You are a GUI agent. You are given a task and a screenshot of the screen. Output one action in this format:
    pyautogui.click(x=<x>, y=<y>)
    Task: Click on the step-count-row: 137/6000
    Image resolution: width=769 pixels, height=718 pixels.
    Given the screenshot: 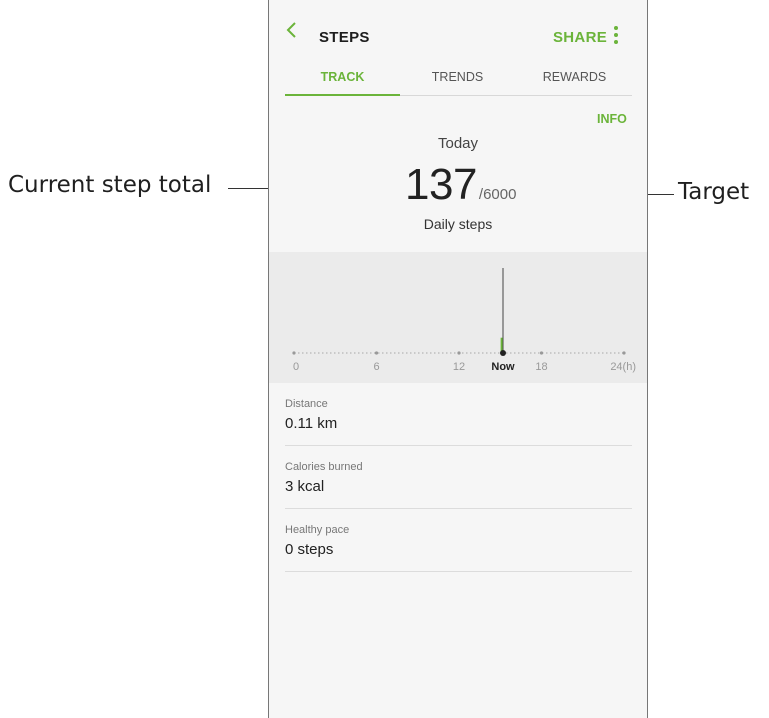 What is the action you would take?
    pyautogui.click(x=460, y=185)
    